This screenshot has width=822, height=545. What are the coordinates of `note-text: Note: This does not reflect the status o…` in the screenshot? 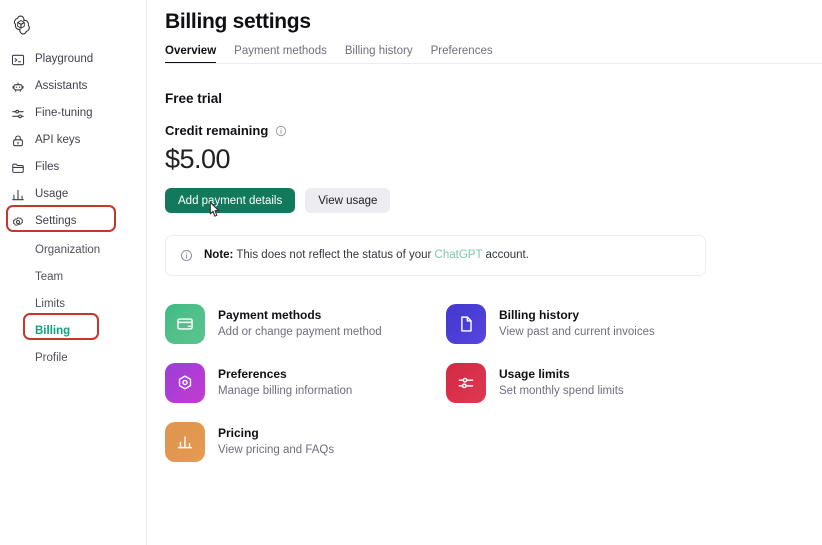 It's located at (366, 255).